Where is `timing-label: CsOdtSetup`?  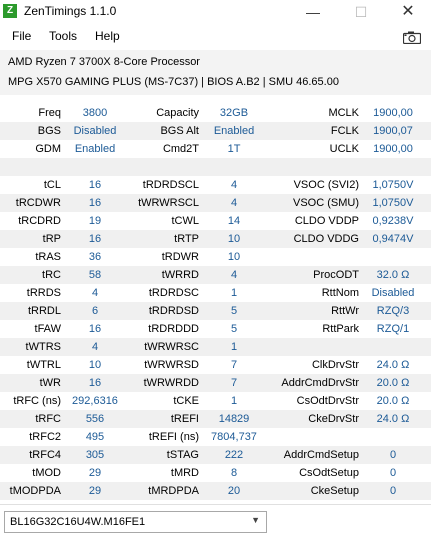
timing-label: CsOdtSetup is located at coordinates (329, 473).